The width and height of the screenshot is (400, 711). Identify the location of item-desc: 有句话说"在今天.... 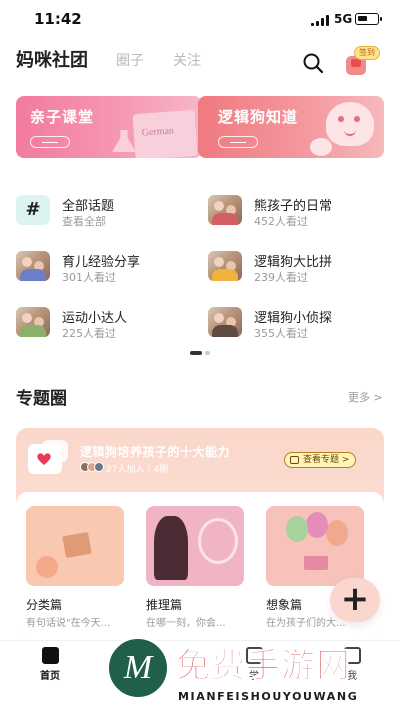
(68, 623).